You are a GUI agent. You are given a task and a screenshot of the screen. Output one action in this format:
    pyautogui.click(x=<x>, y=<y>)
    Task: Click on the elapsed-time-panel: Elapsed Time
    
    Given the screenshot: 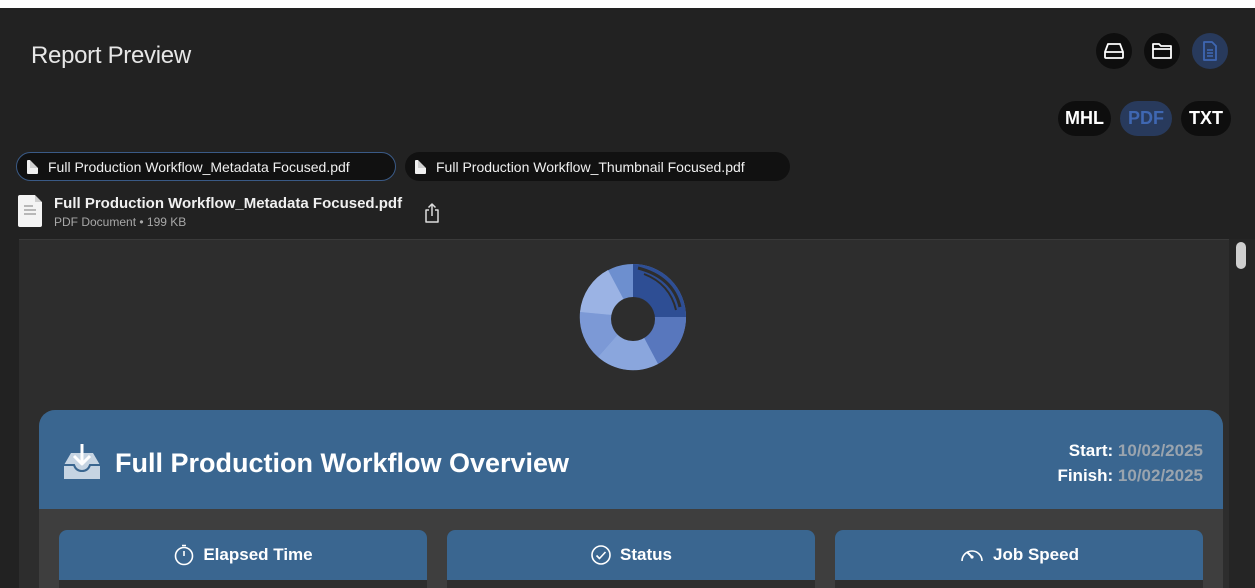 What is the action you would take?
    pyautogui.click(x=243, y=559)
    